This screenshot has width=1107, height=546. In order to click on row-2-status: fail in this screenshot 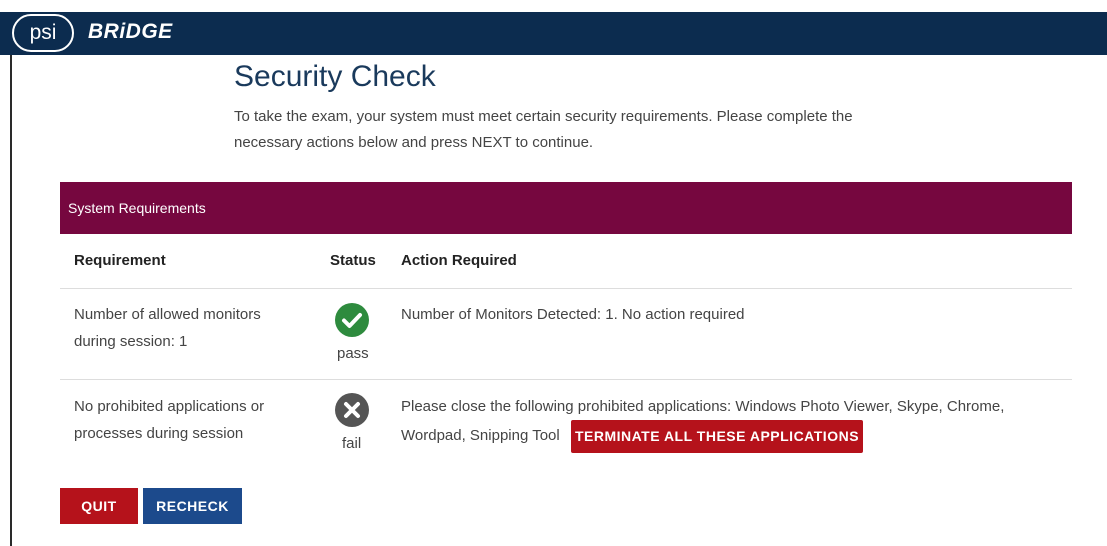, I will do `click(352, 443)`.